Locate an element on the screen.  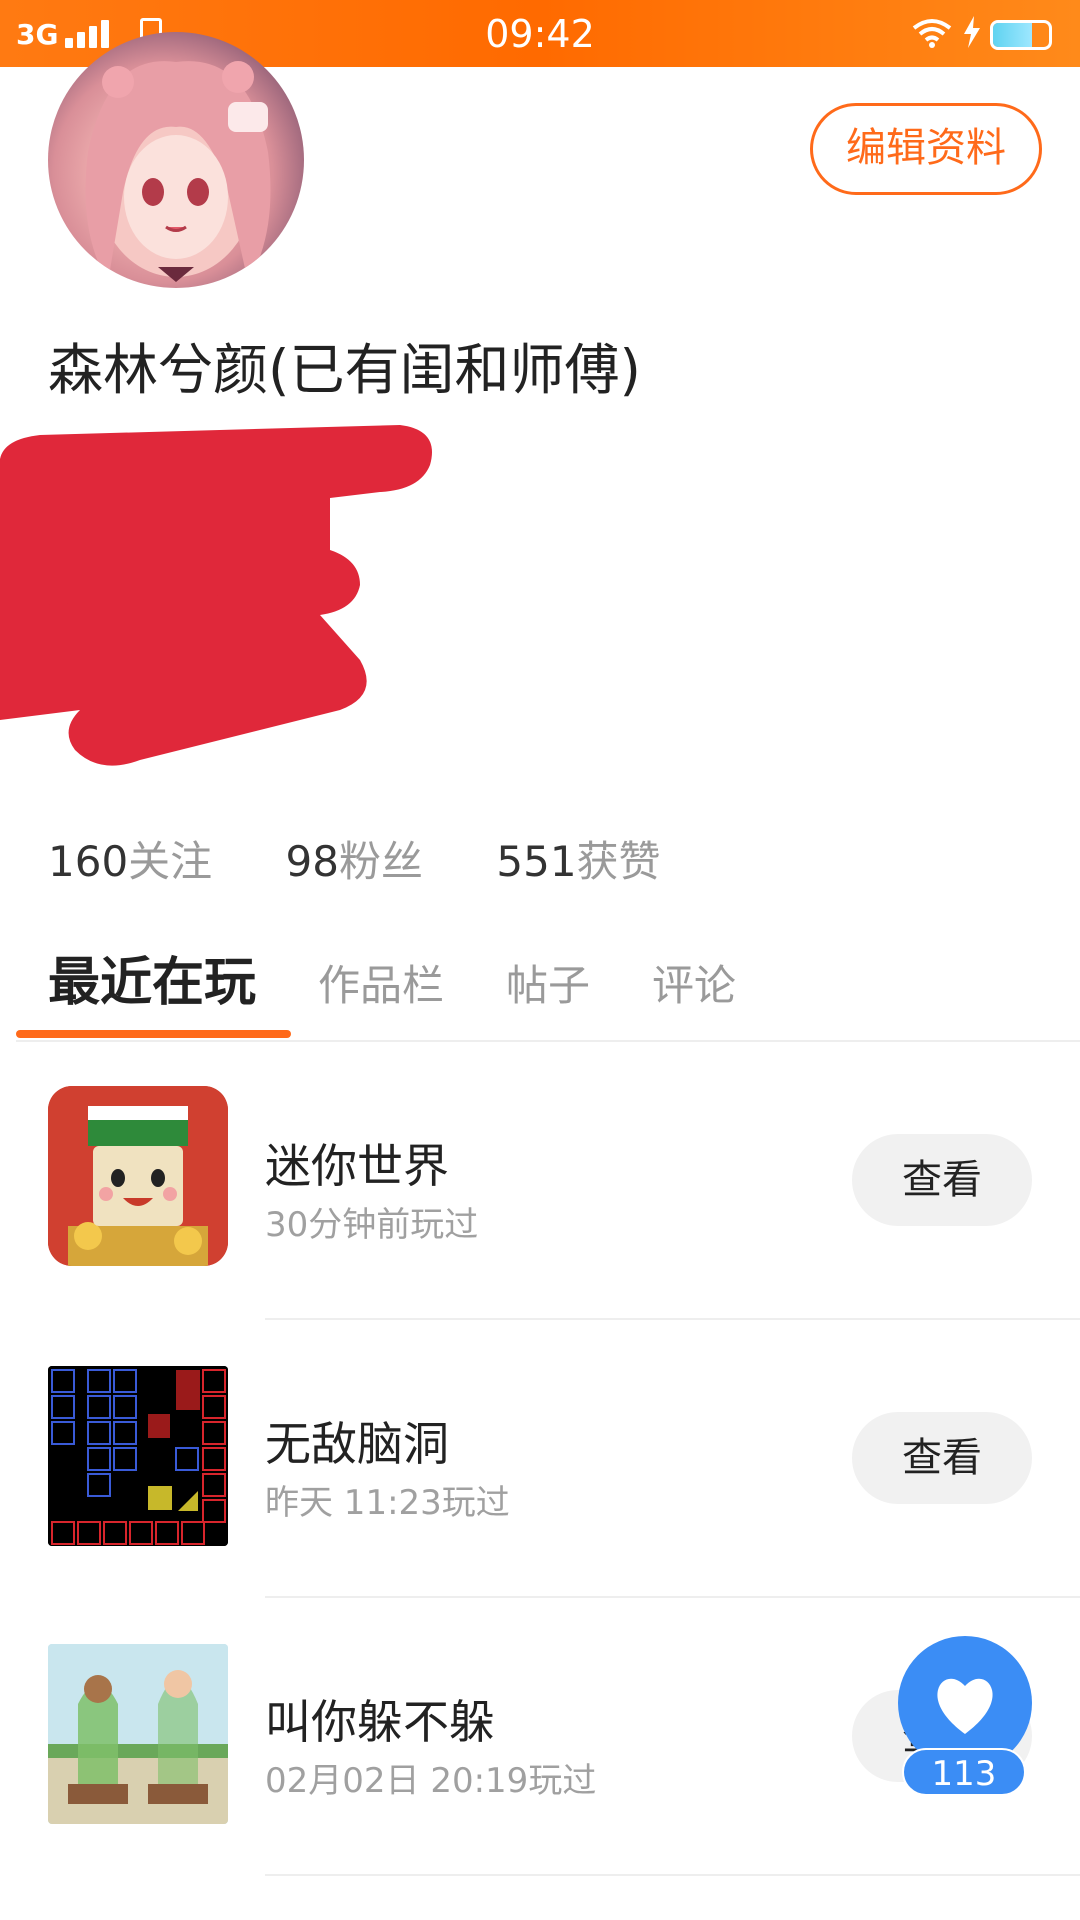
stat-number: 160 is located at coordinates (88, 861).